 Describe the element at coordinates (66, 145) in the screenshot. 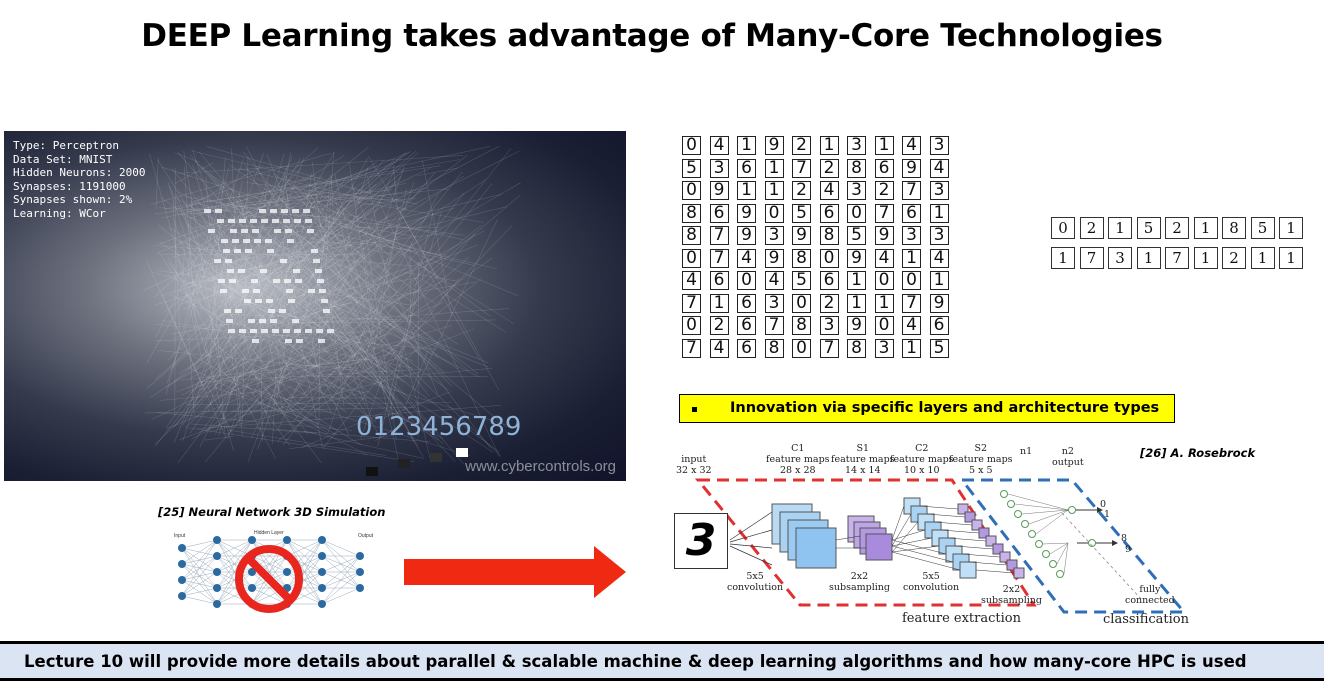

I see `info-line: Type: Perceptron` at that location.